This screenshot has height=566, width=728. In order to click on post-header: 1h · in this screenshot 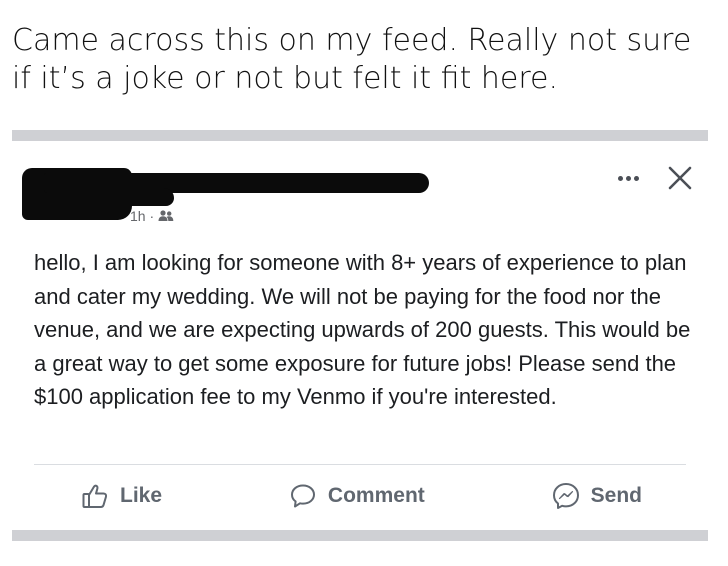, I will do `click(360, 190)`.